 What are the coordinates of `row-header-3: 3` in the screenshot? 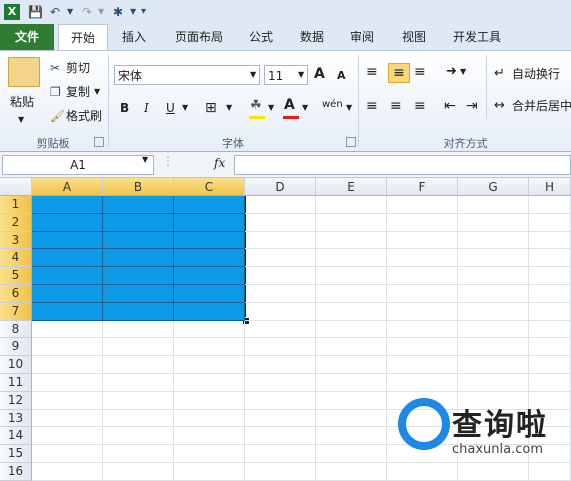 It's located at (16, 240).